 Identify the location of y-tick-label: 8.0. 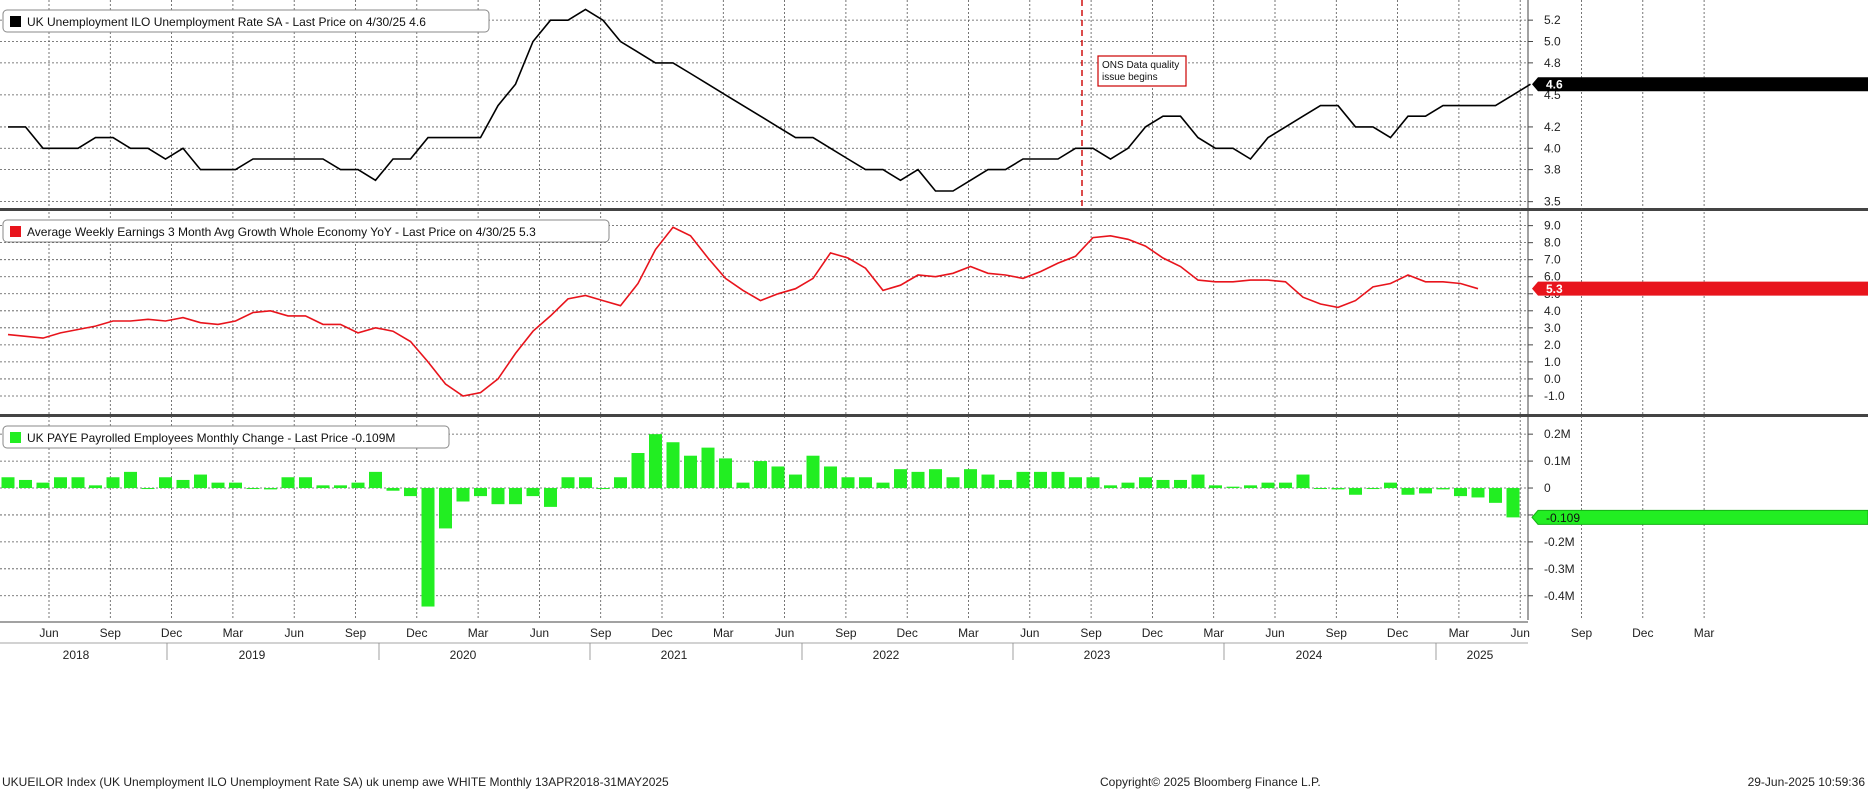
(1552, 243).